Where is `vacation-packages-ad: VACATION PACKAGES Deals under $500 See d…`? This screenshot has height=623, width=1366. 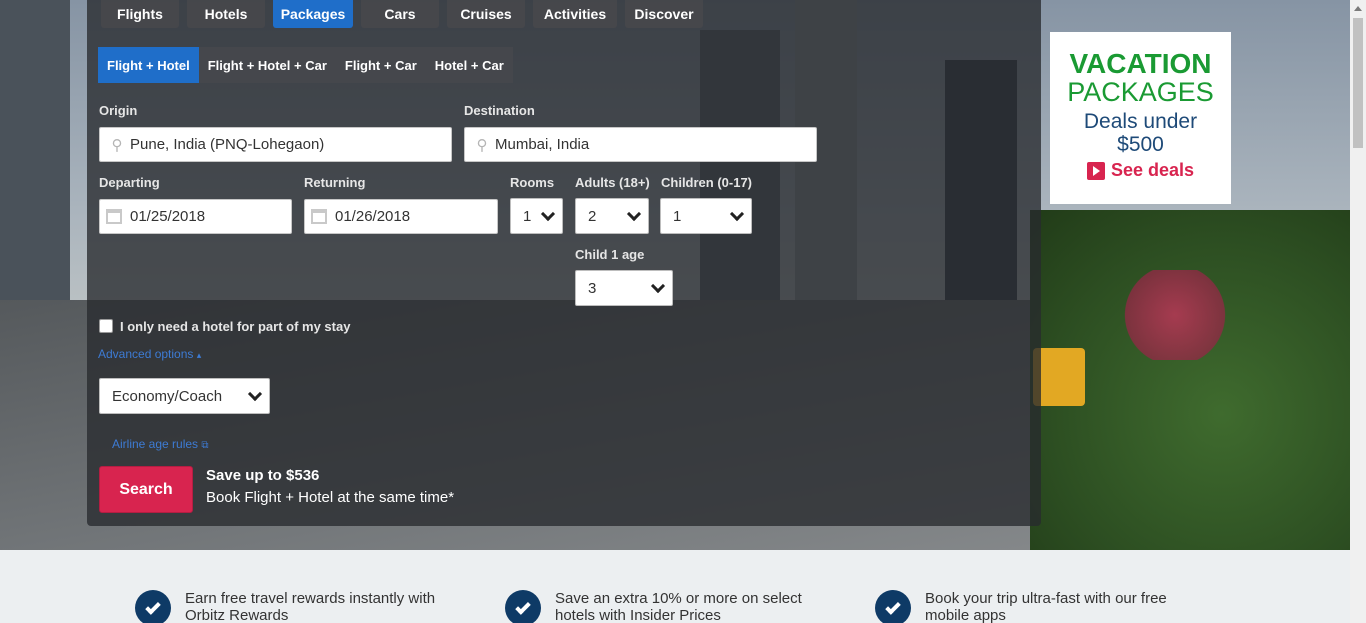 vacation-packages-ad: VACATION PACKAGES Deals under $500 See d… is located at coordinates (1140, 118).